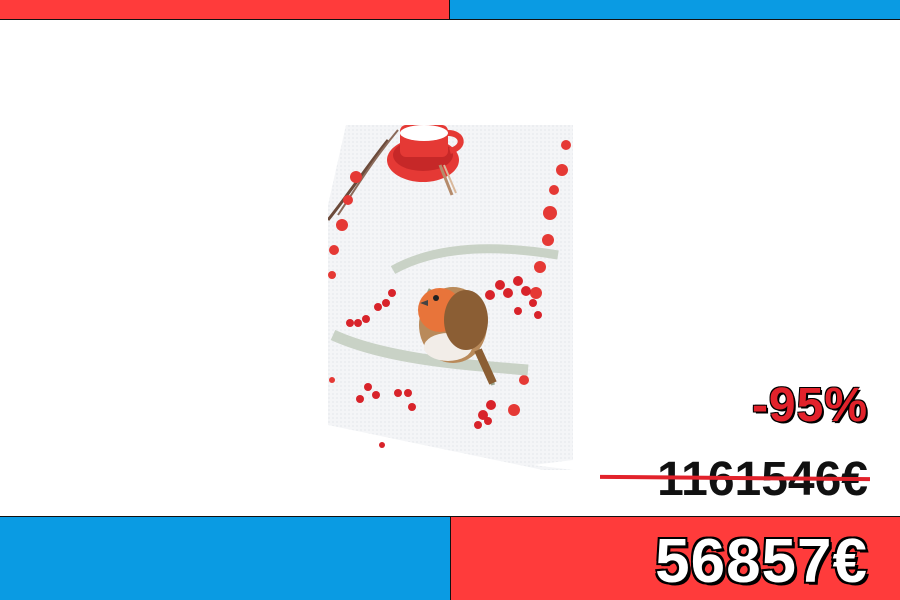  What do you see at coordinates (674, 10) in the screenshot?
I see `top-right-banner` at bounding box center [674, 10].